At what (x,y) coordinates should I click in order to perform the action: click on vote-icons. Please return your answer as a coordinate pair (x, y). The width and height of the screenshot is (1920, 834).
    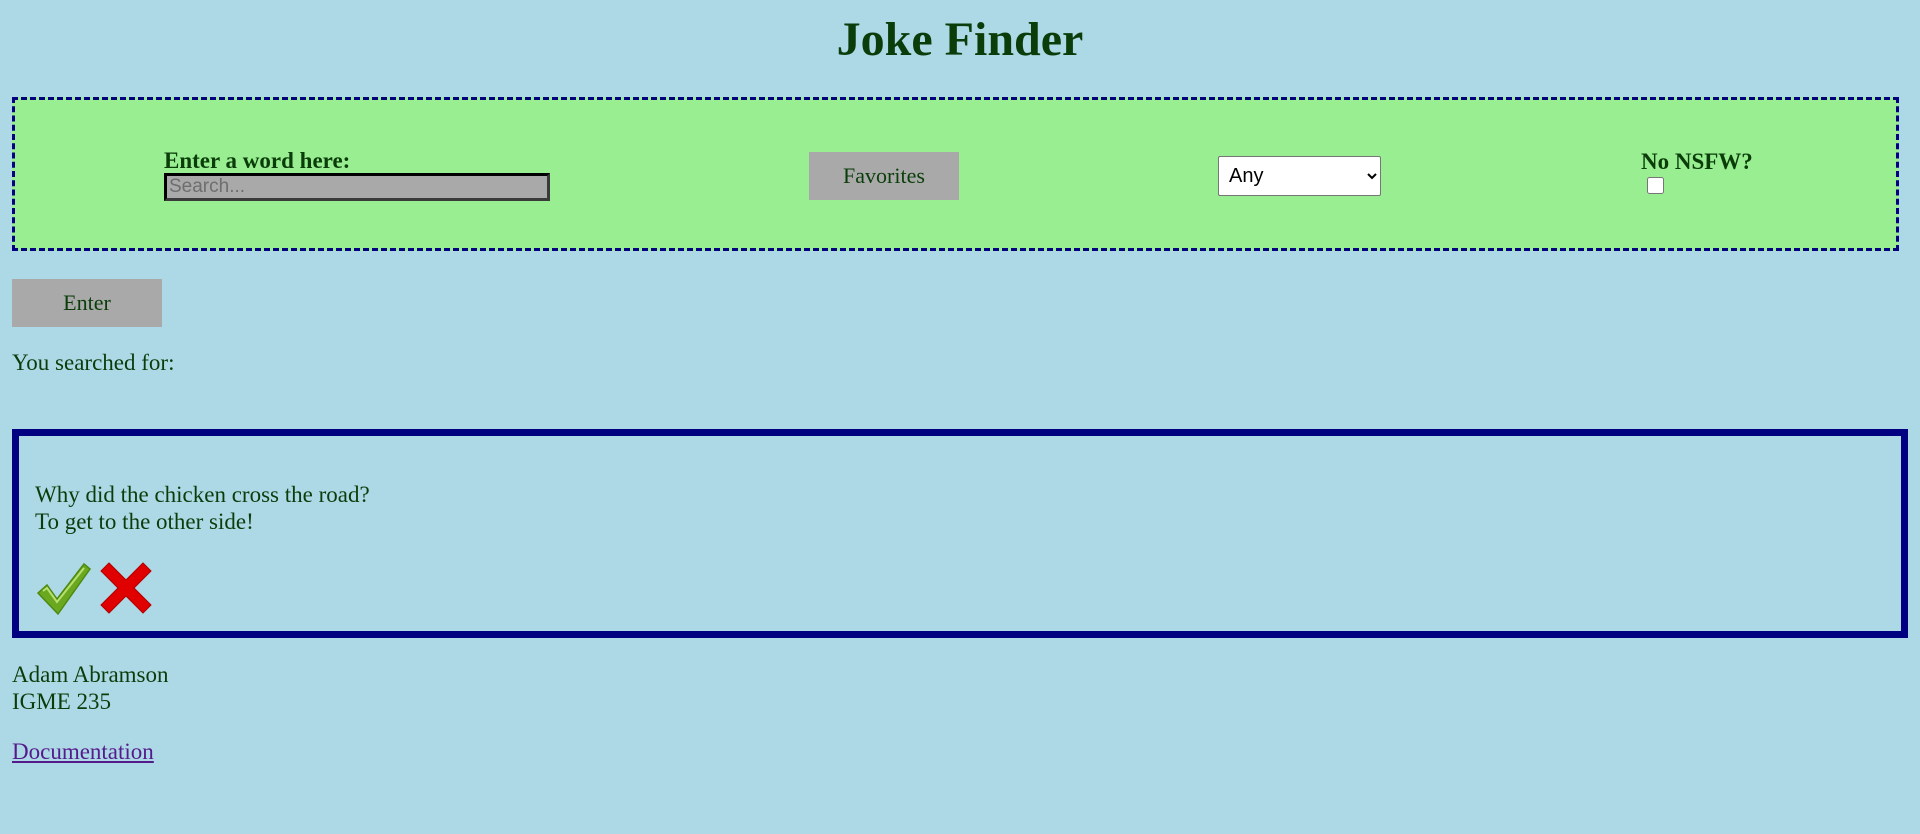
    Looking at the image, I should click on (95, 590).